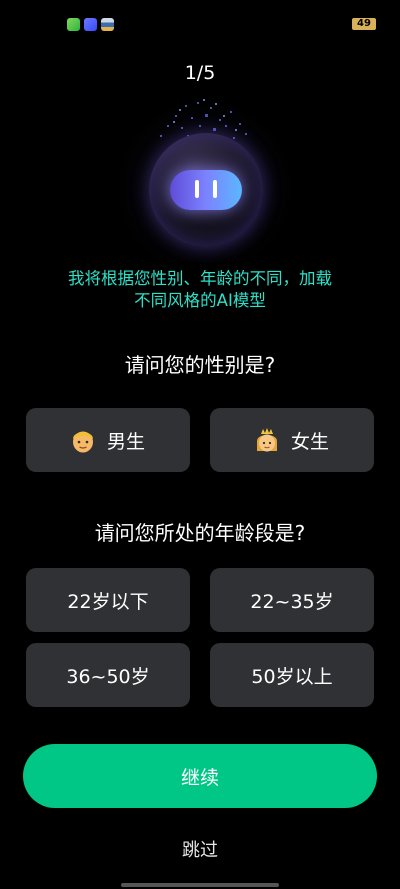 This screenshot has height=889, width=400. I want to click on intro-line-1: 我将根据您性别、年龄的不同，加载, so click(200, 278).